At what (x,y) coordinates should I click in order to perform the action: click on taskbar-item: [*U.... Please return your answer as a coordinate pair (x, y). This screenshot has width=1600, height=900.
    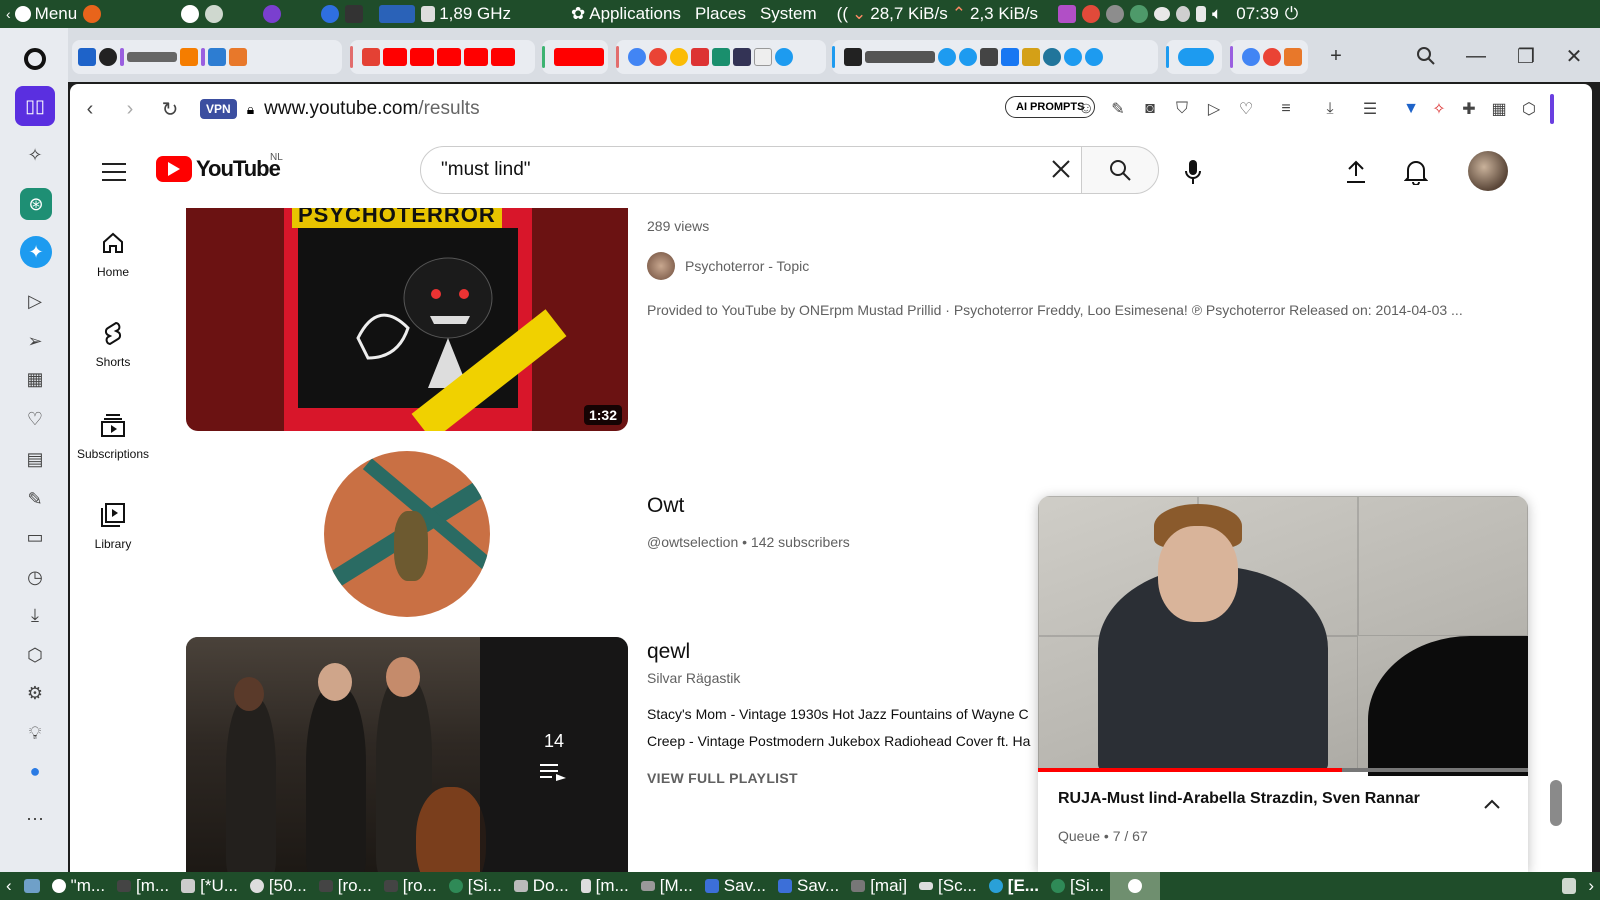
    Looking at the image, I should click on (209, 886).